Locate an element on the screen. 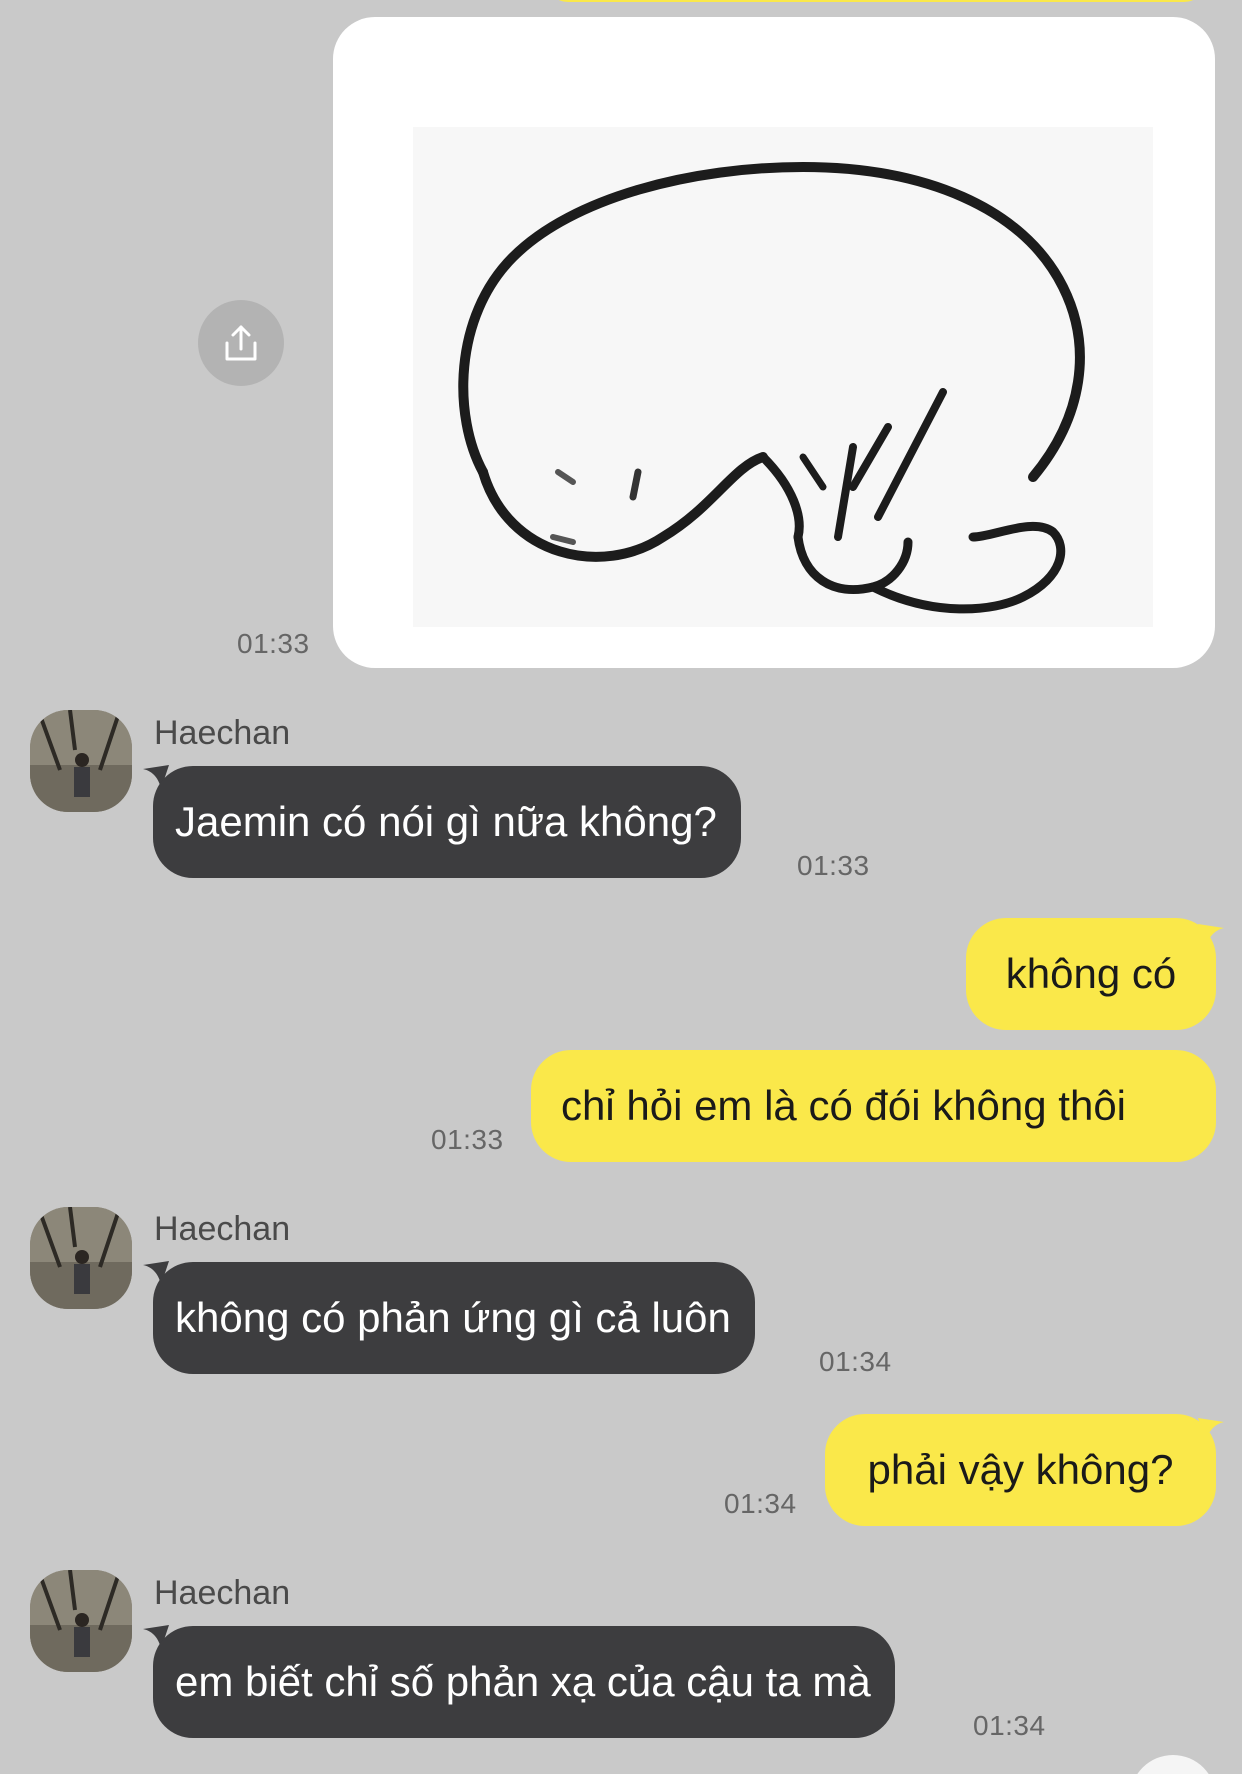 Image resolution: width=1242 pixels, height=1774 pixels. message-text: Jaemin có nói gì nữa không? is located at coordinates (446, 821).